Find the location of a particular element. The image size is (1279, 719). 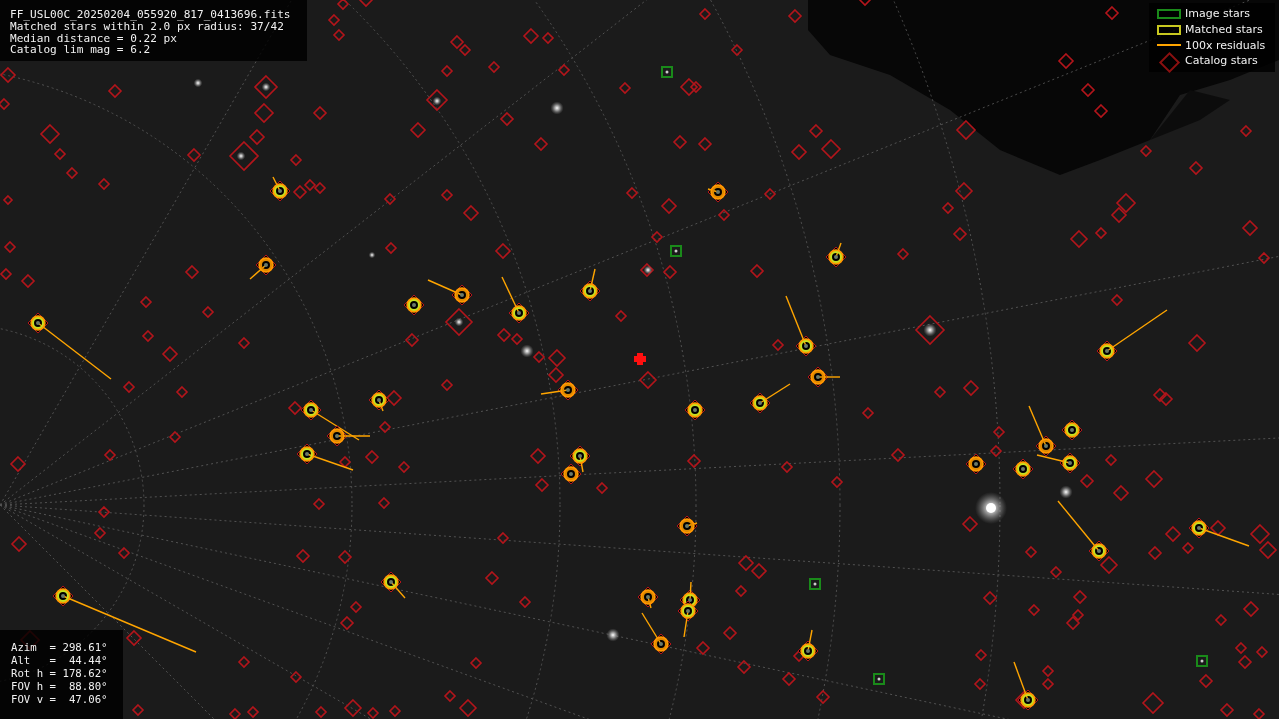

info-text: Matched stars within 2.0 px radius: 37/42 is located at coordinates (147, 26).